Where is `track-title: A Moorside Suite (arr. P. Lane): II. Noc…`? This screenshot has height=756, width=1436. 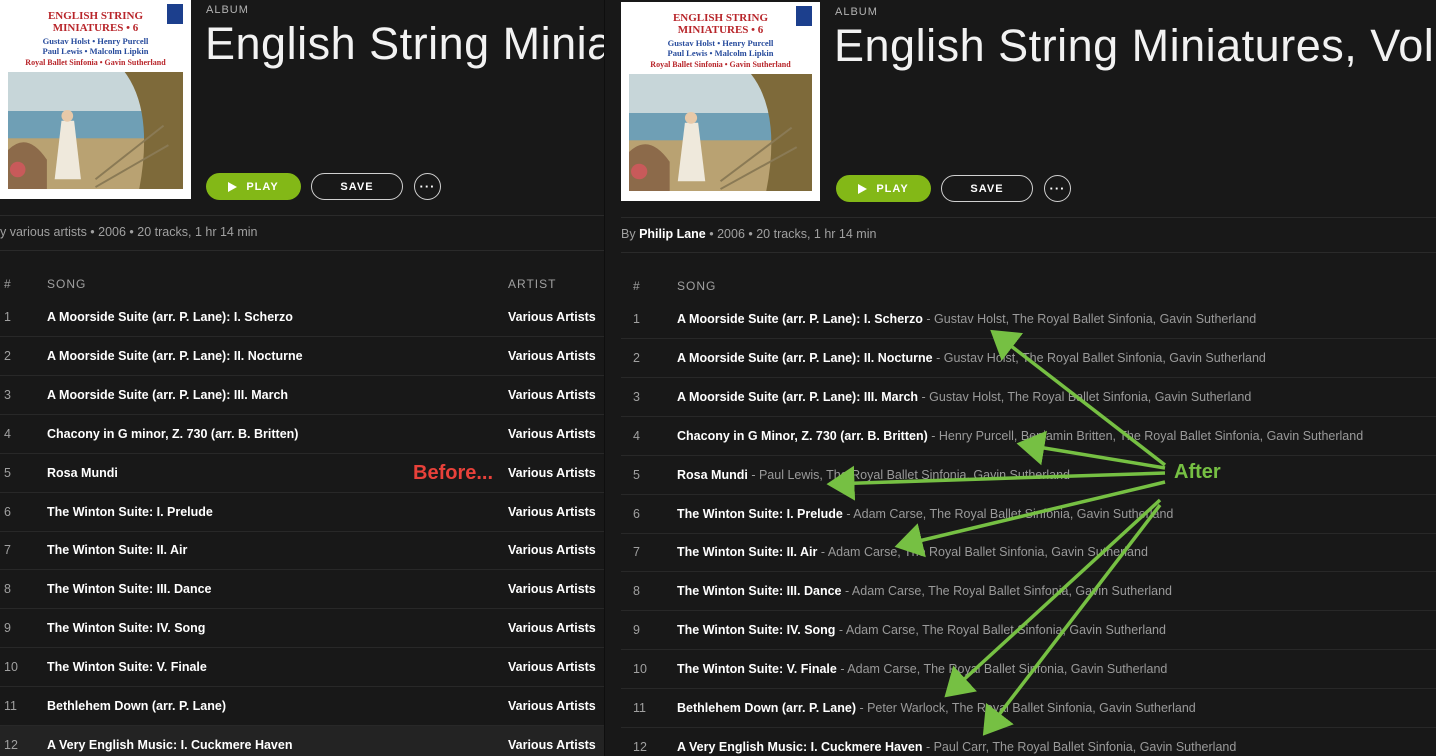
track-title: A Moorside Suite (arr. P. Lane): II. Noc… is located at coordinates (175, 356).